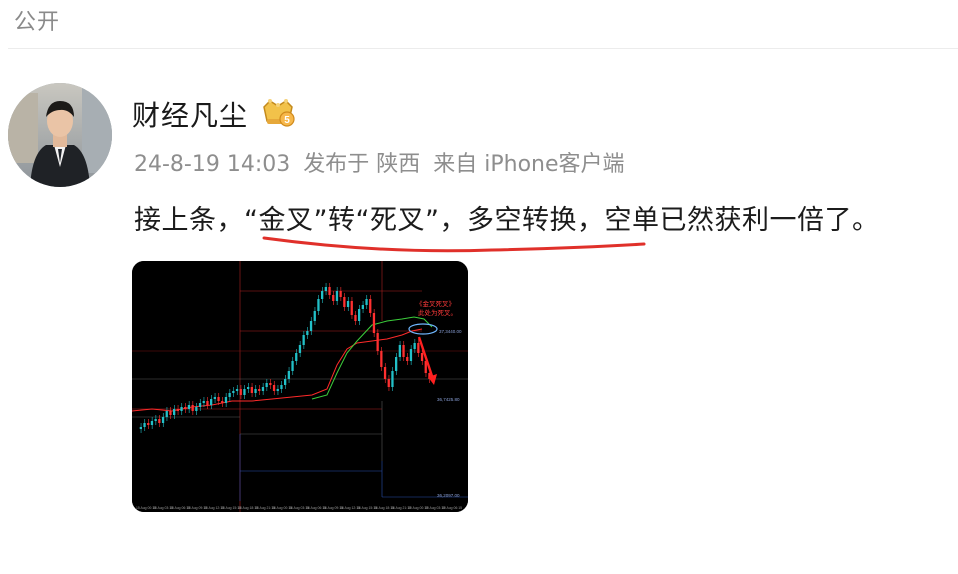  What do you see at coordinates (483, 48) in the screenshot?
I see `divider` at bounding box center [483, 48].